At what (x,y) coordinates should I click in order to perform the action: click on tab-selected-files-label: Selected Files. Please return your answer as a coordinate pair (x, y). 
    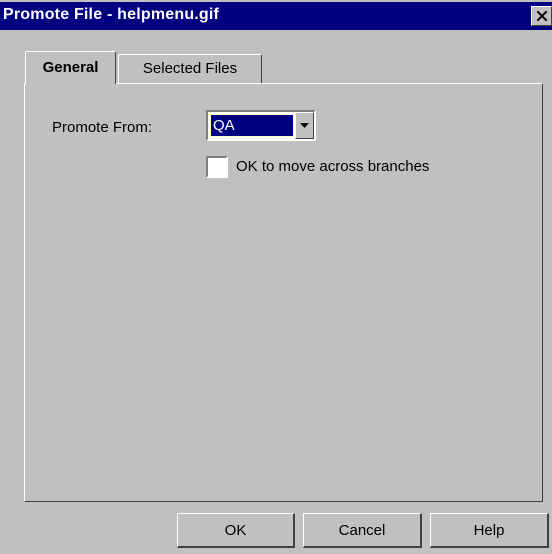
    Looking at the image, I should click on (190, 68).